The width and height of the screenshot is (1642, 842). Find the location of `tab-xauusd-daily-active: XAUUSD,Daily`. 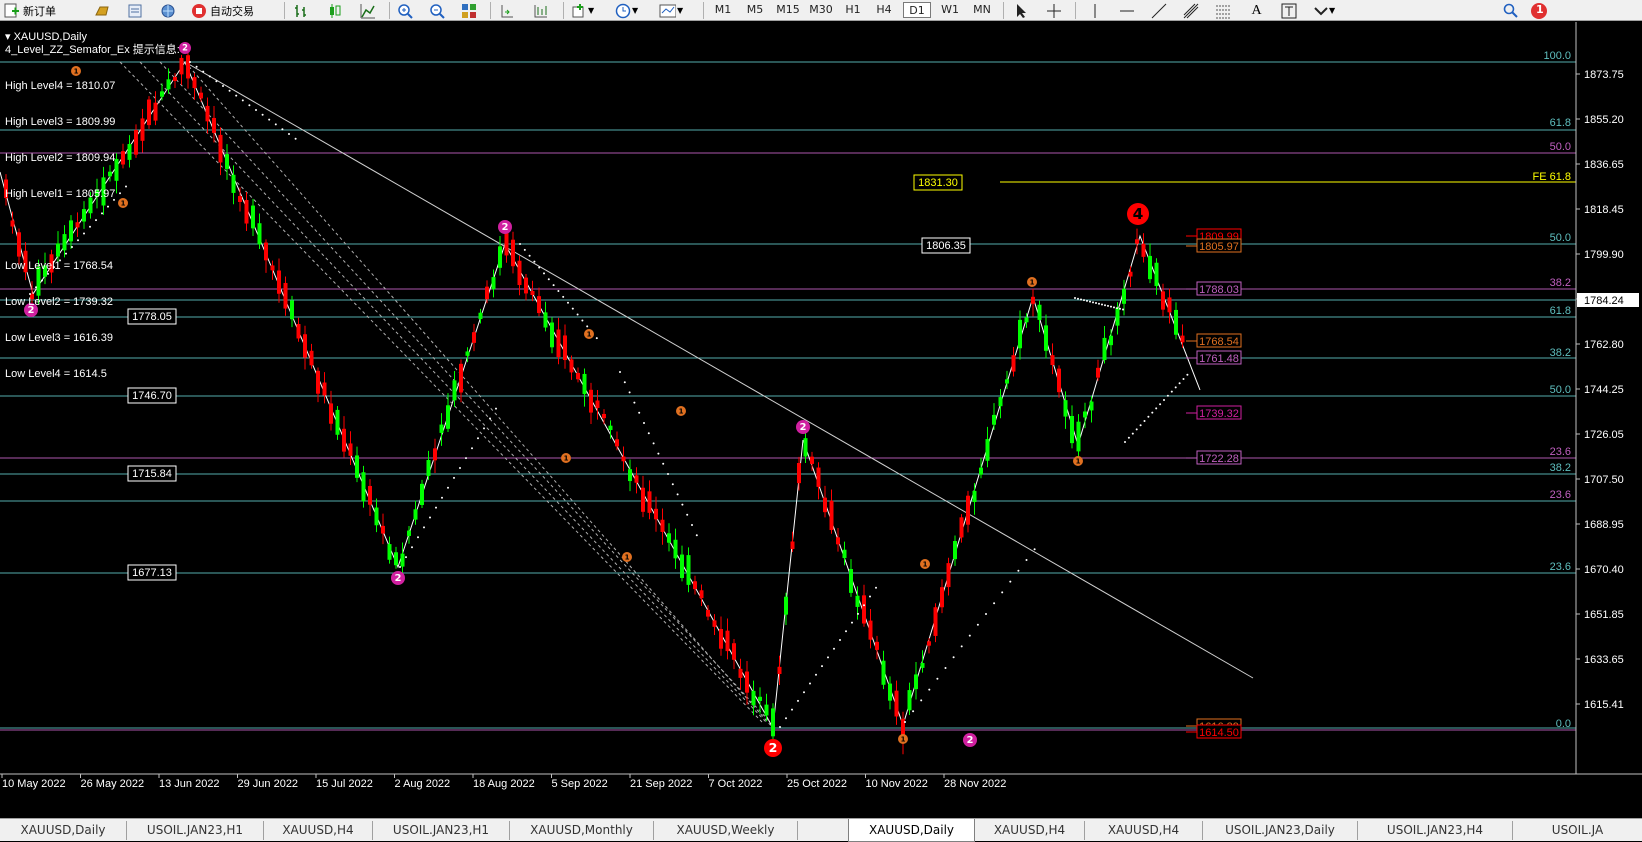

tab-xauusd-daily-active: XAUUSD,Daily is located at coordinates (911, 830).